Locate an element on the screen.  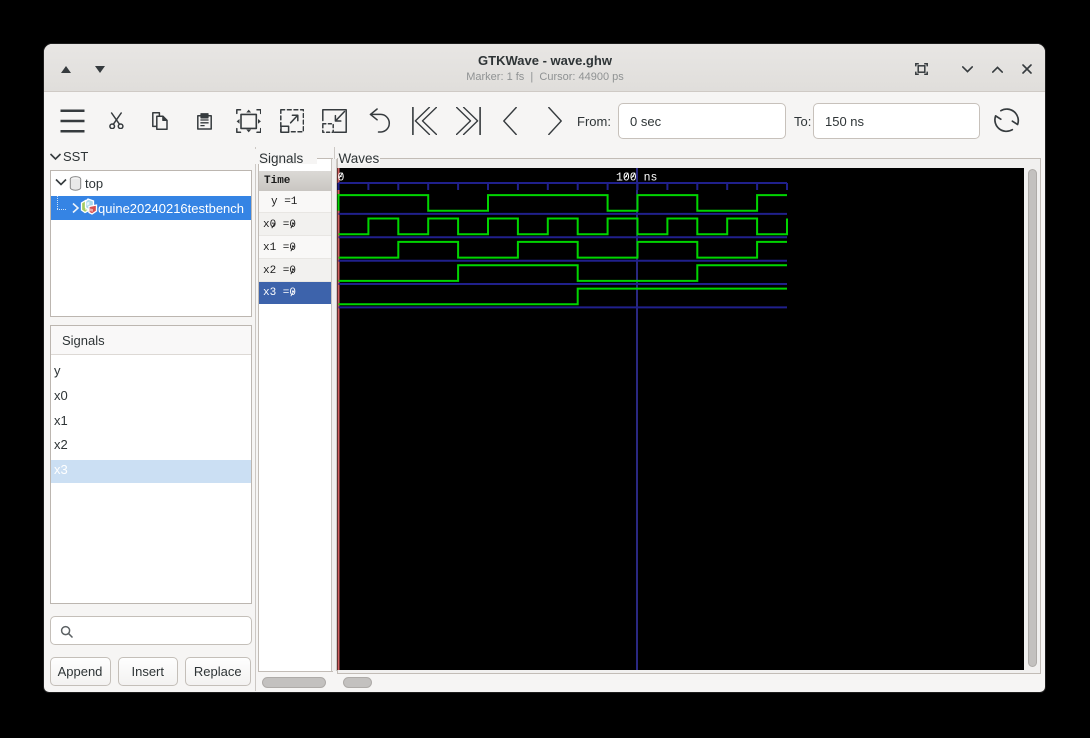
svg-text: 0 is located at coordinates (341, 178).